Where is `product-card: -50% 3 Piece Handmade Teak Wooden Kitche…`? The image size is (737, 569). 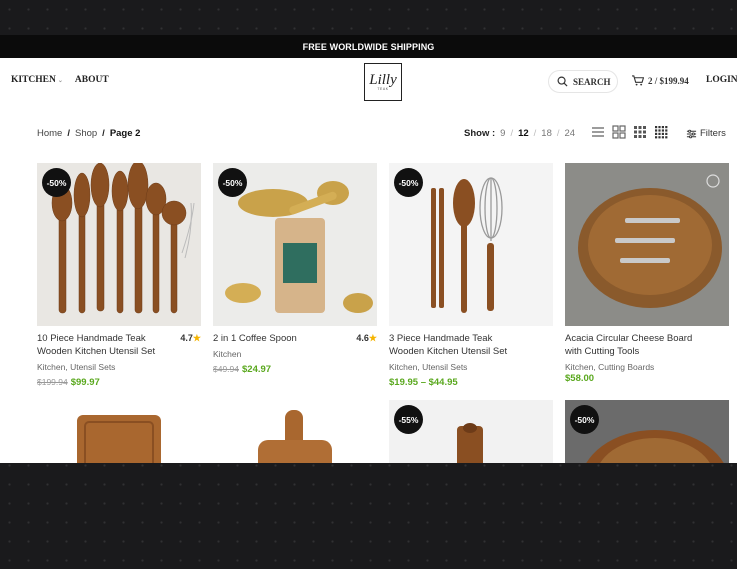 product-card: -50% 3 Piece Handmade Teak Wooden Kitche… is located at coordinates (471, 275).